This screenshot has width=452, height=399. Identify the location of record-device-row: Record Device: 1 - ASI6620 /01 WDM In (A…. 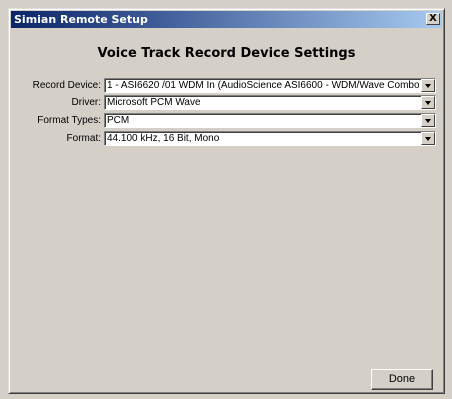
(226, 85).